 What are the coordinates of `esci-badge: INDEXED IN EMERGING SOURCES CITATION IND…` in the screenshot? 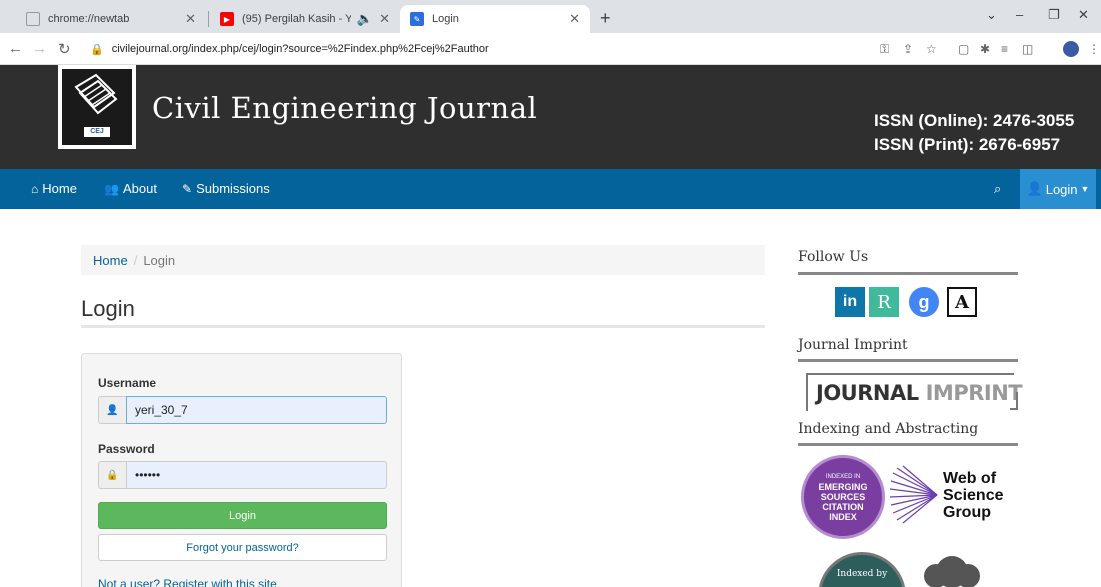 It's located at (843, 497).